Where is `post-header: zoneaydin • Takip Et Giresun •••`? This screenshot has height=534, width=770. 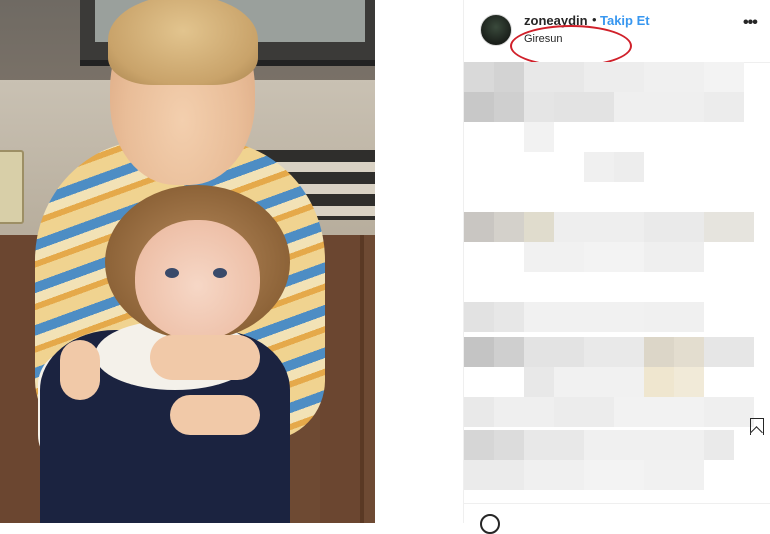
post-header: zoneaydin • Takip Et Giresun ••• is located at coordinates (617, 33).